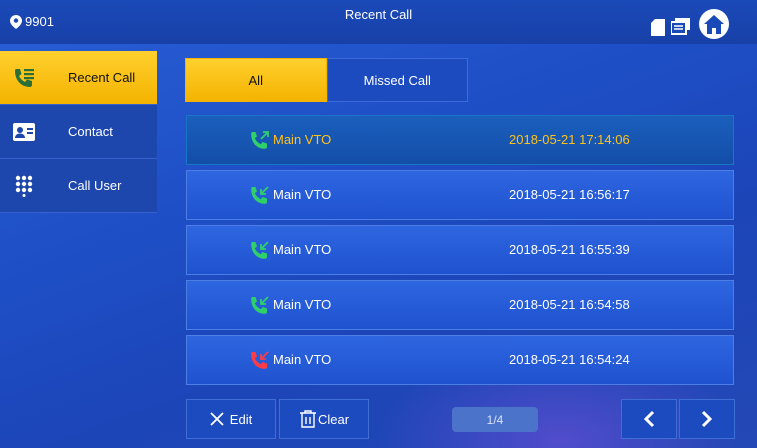 This screenshot has height=448, width=757. I want to click on call-filter-tabs: All Missed Call, so click(326, 80).